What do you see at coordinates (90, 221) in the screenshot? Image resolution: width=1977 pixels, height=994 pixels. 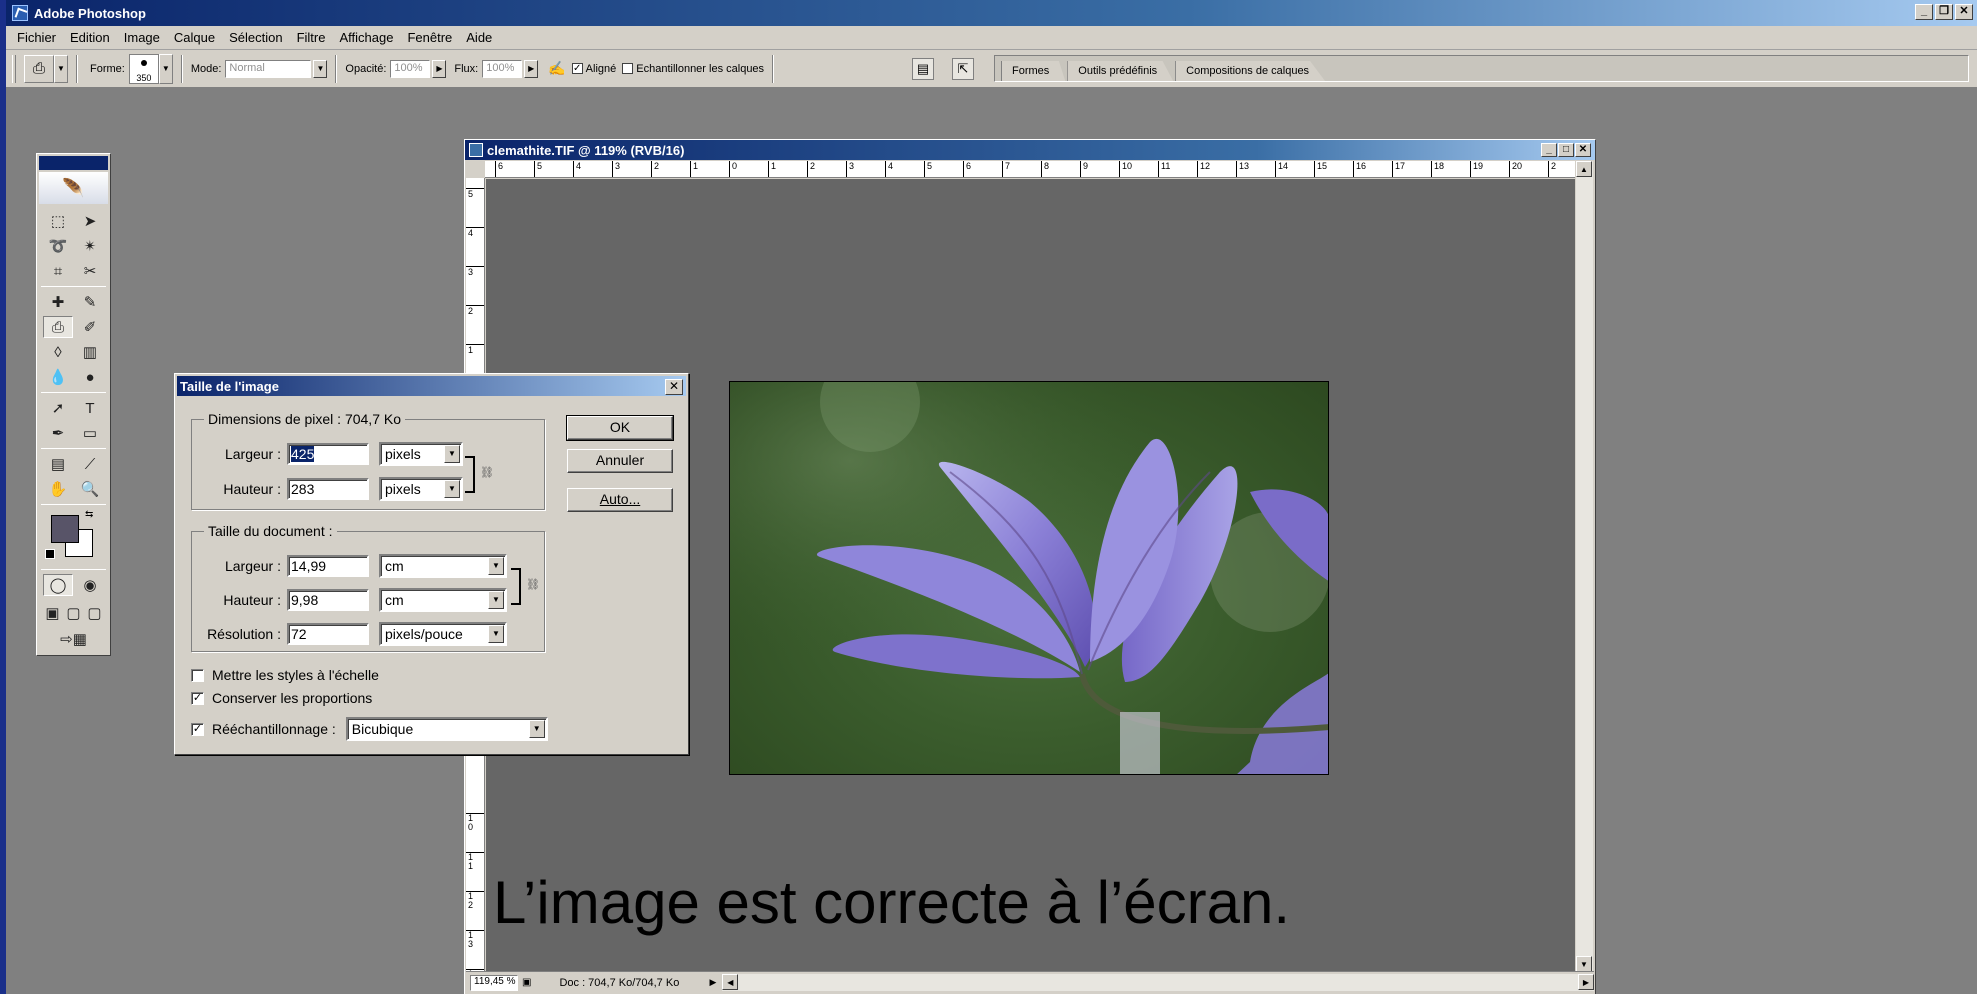 I see `move-tool-icon: ➤` at bounding box center [90, 221].